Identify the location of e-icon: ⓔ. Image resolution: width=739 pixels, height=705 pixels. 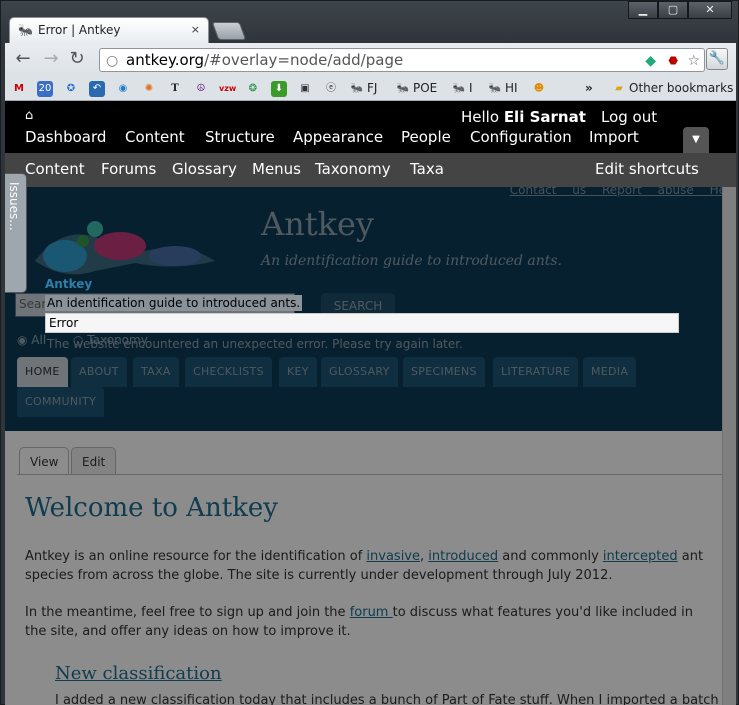
(331, 88).